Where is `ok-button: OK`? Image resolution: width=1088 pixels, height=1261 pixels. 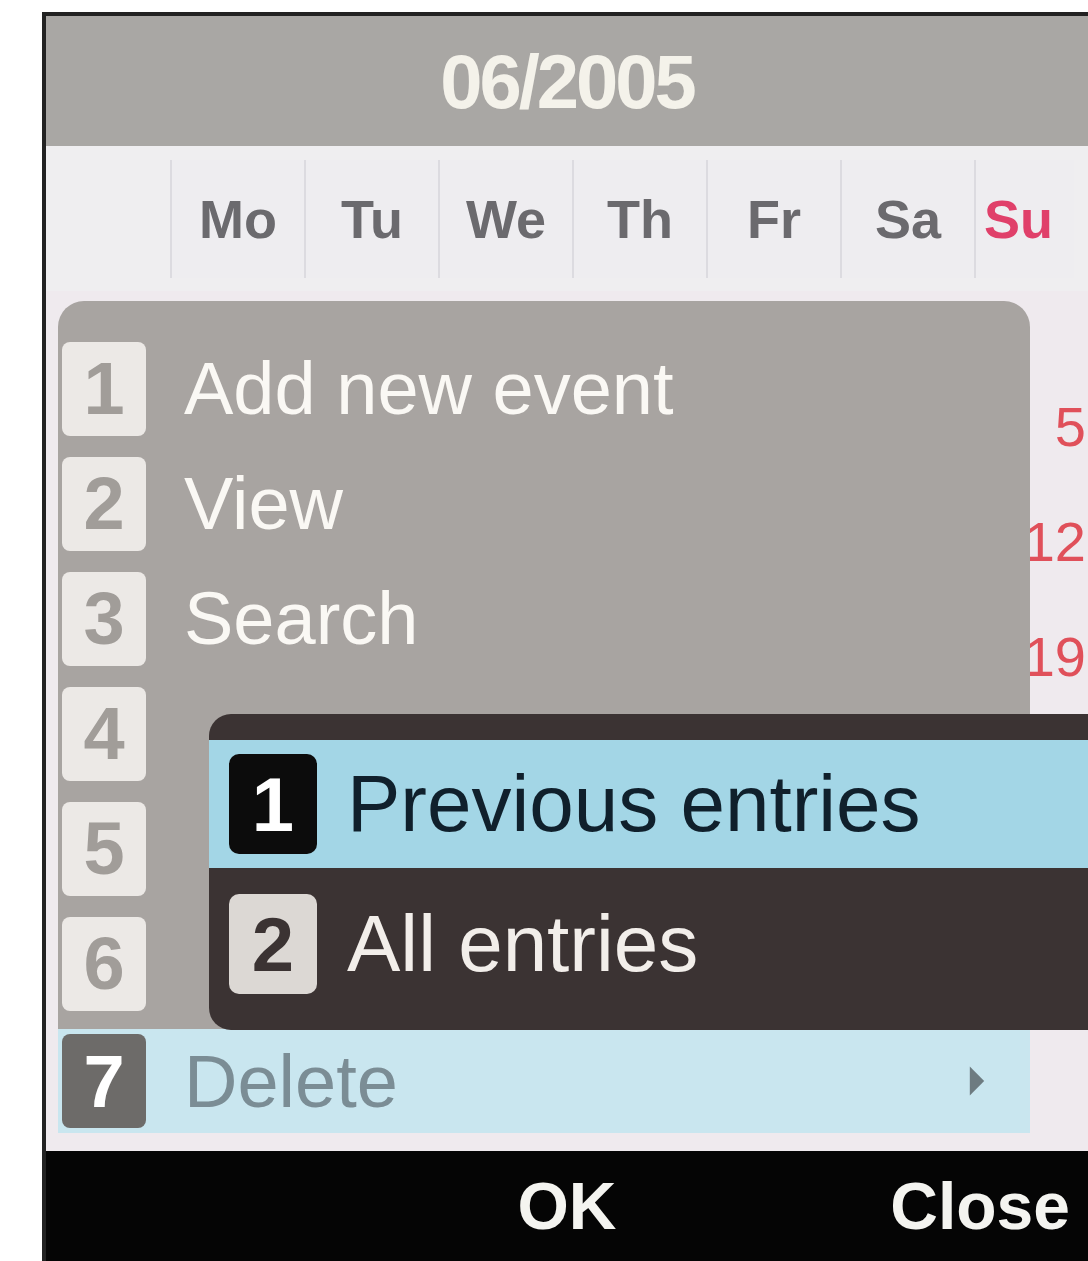 ok-button: OK is located at coordinates (567, 1206).